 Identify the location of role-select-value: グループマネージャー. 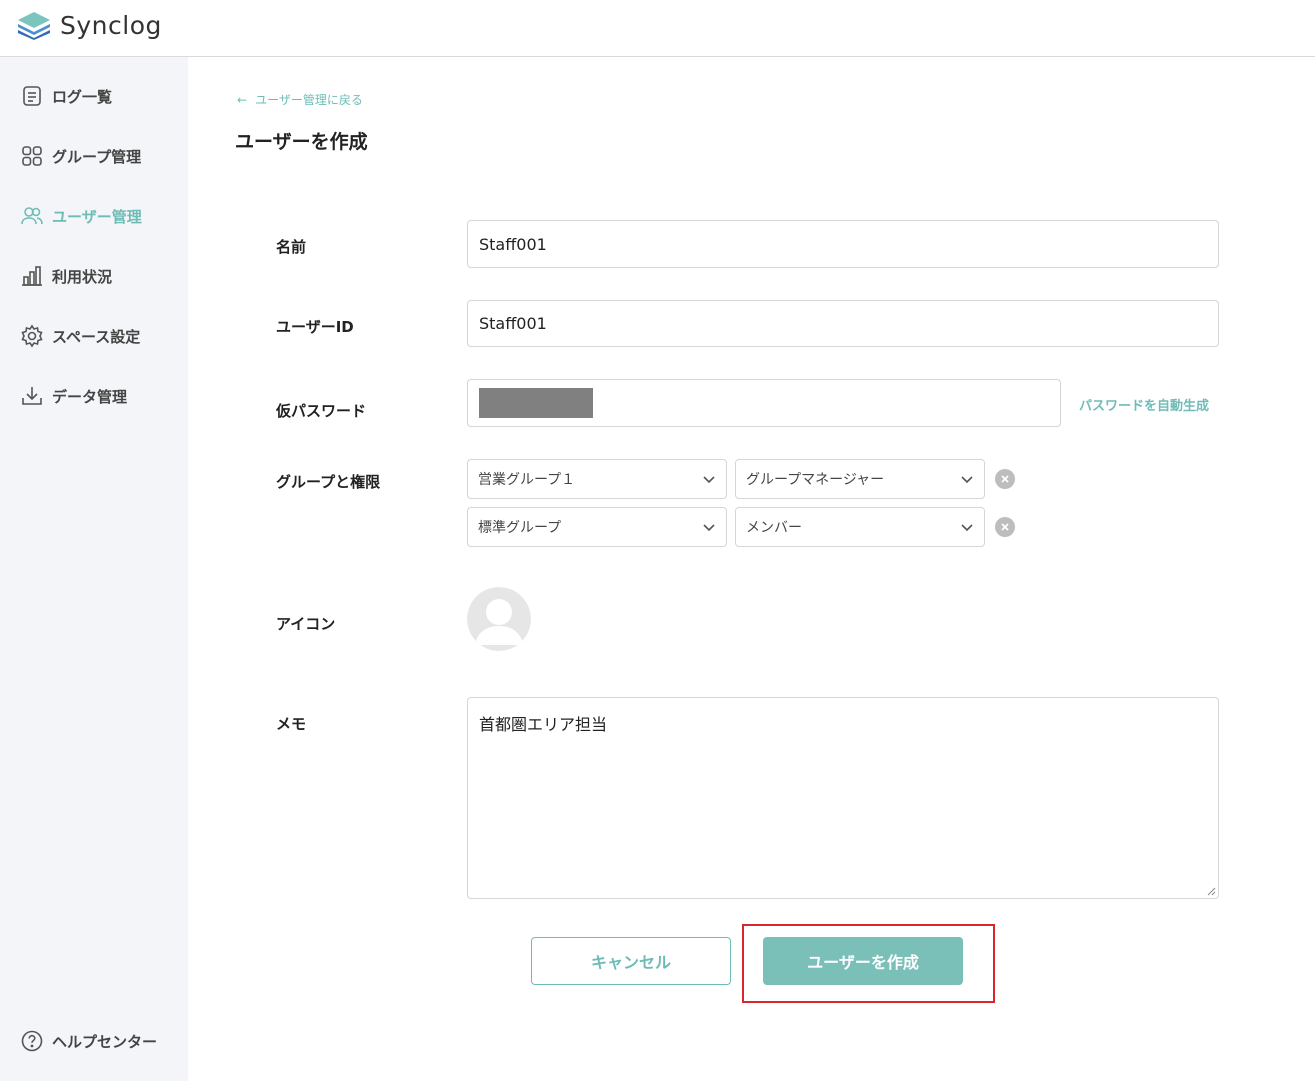
(815, 480).